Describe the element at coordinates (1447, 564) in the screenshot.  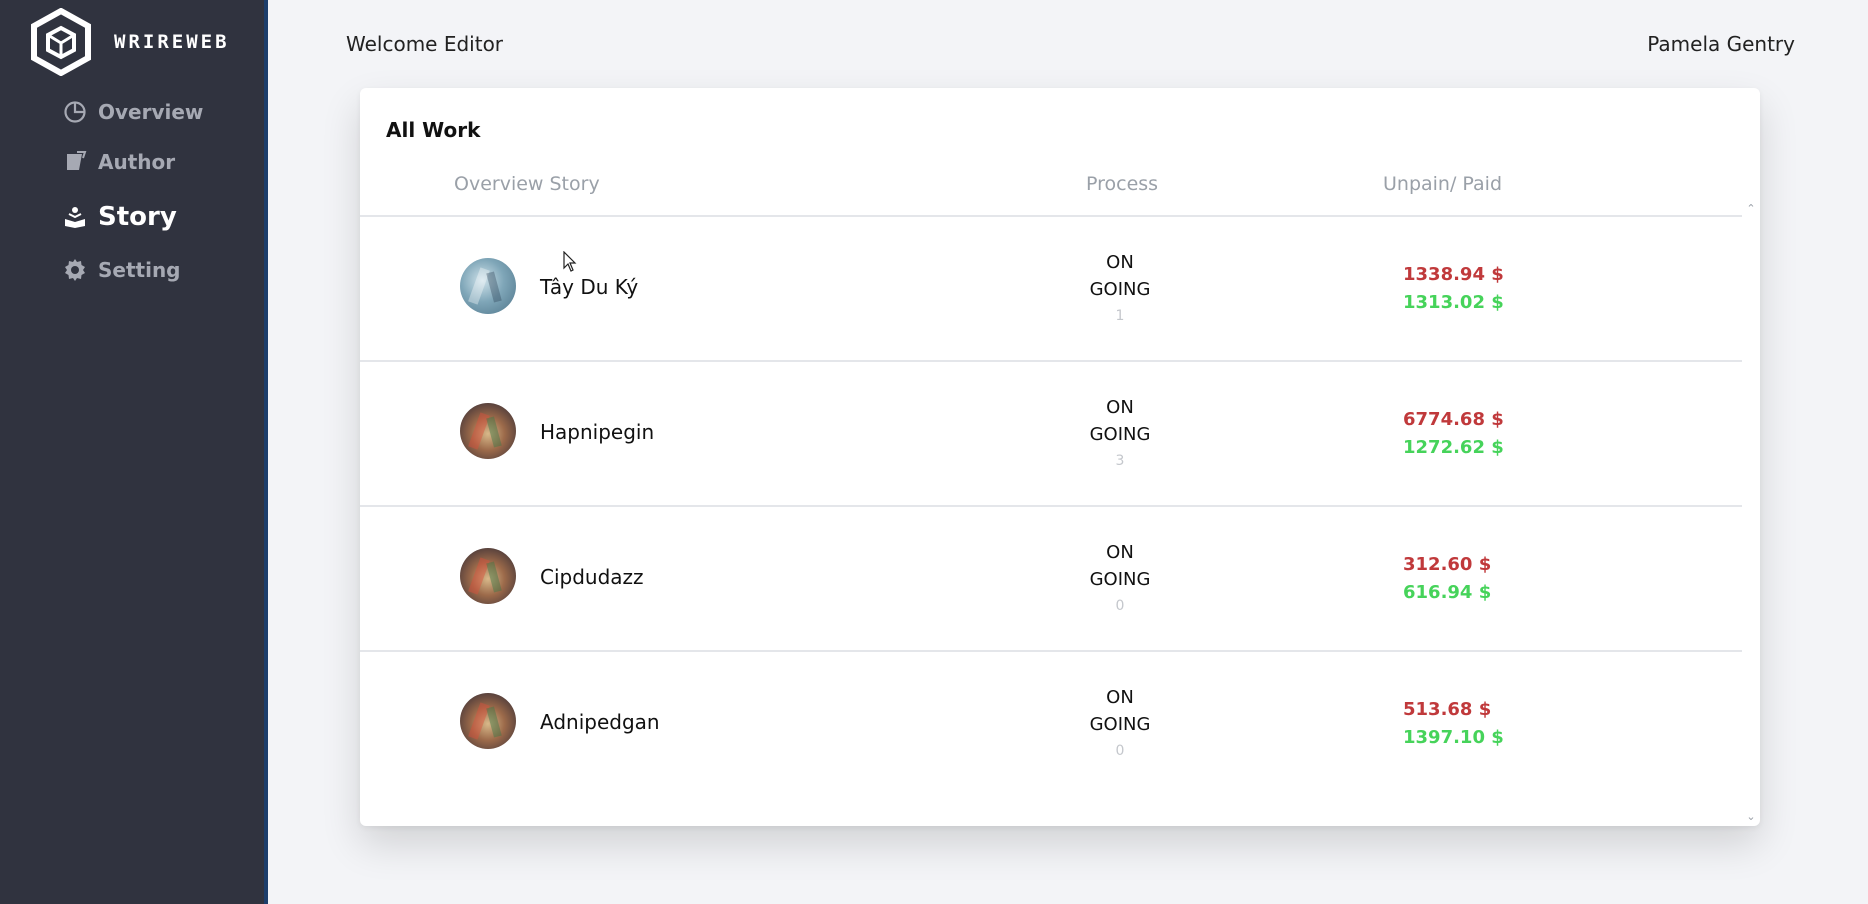
I see `unpaid-amount: 312.60 $` at that location.